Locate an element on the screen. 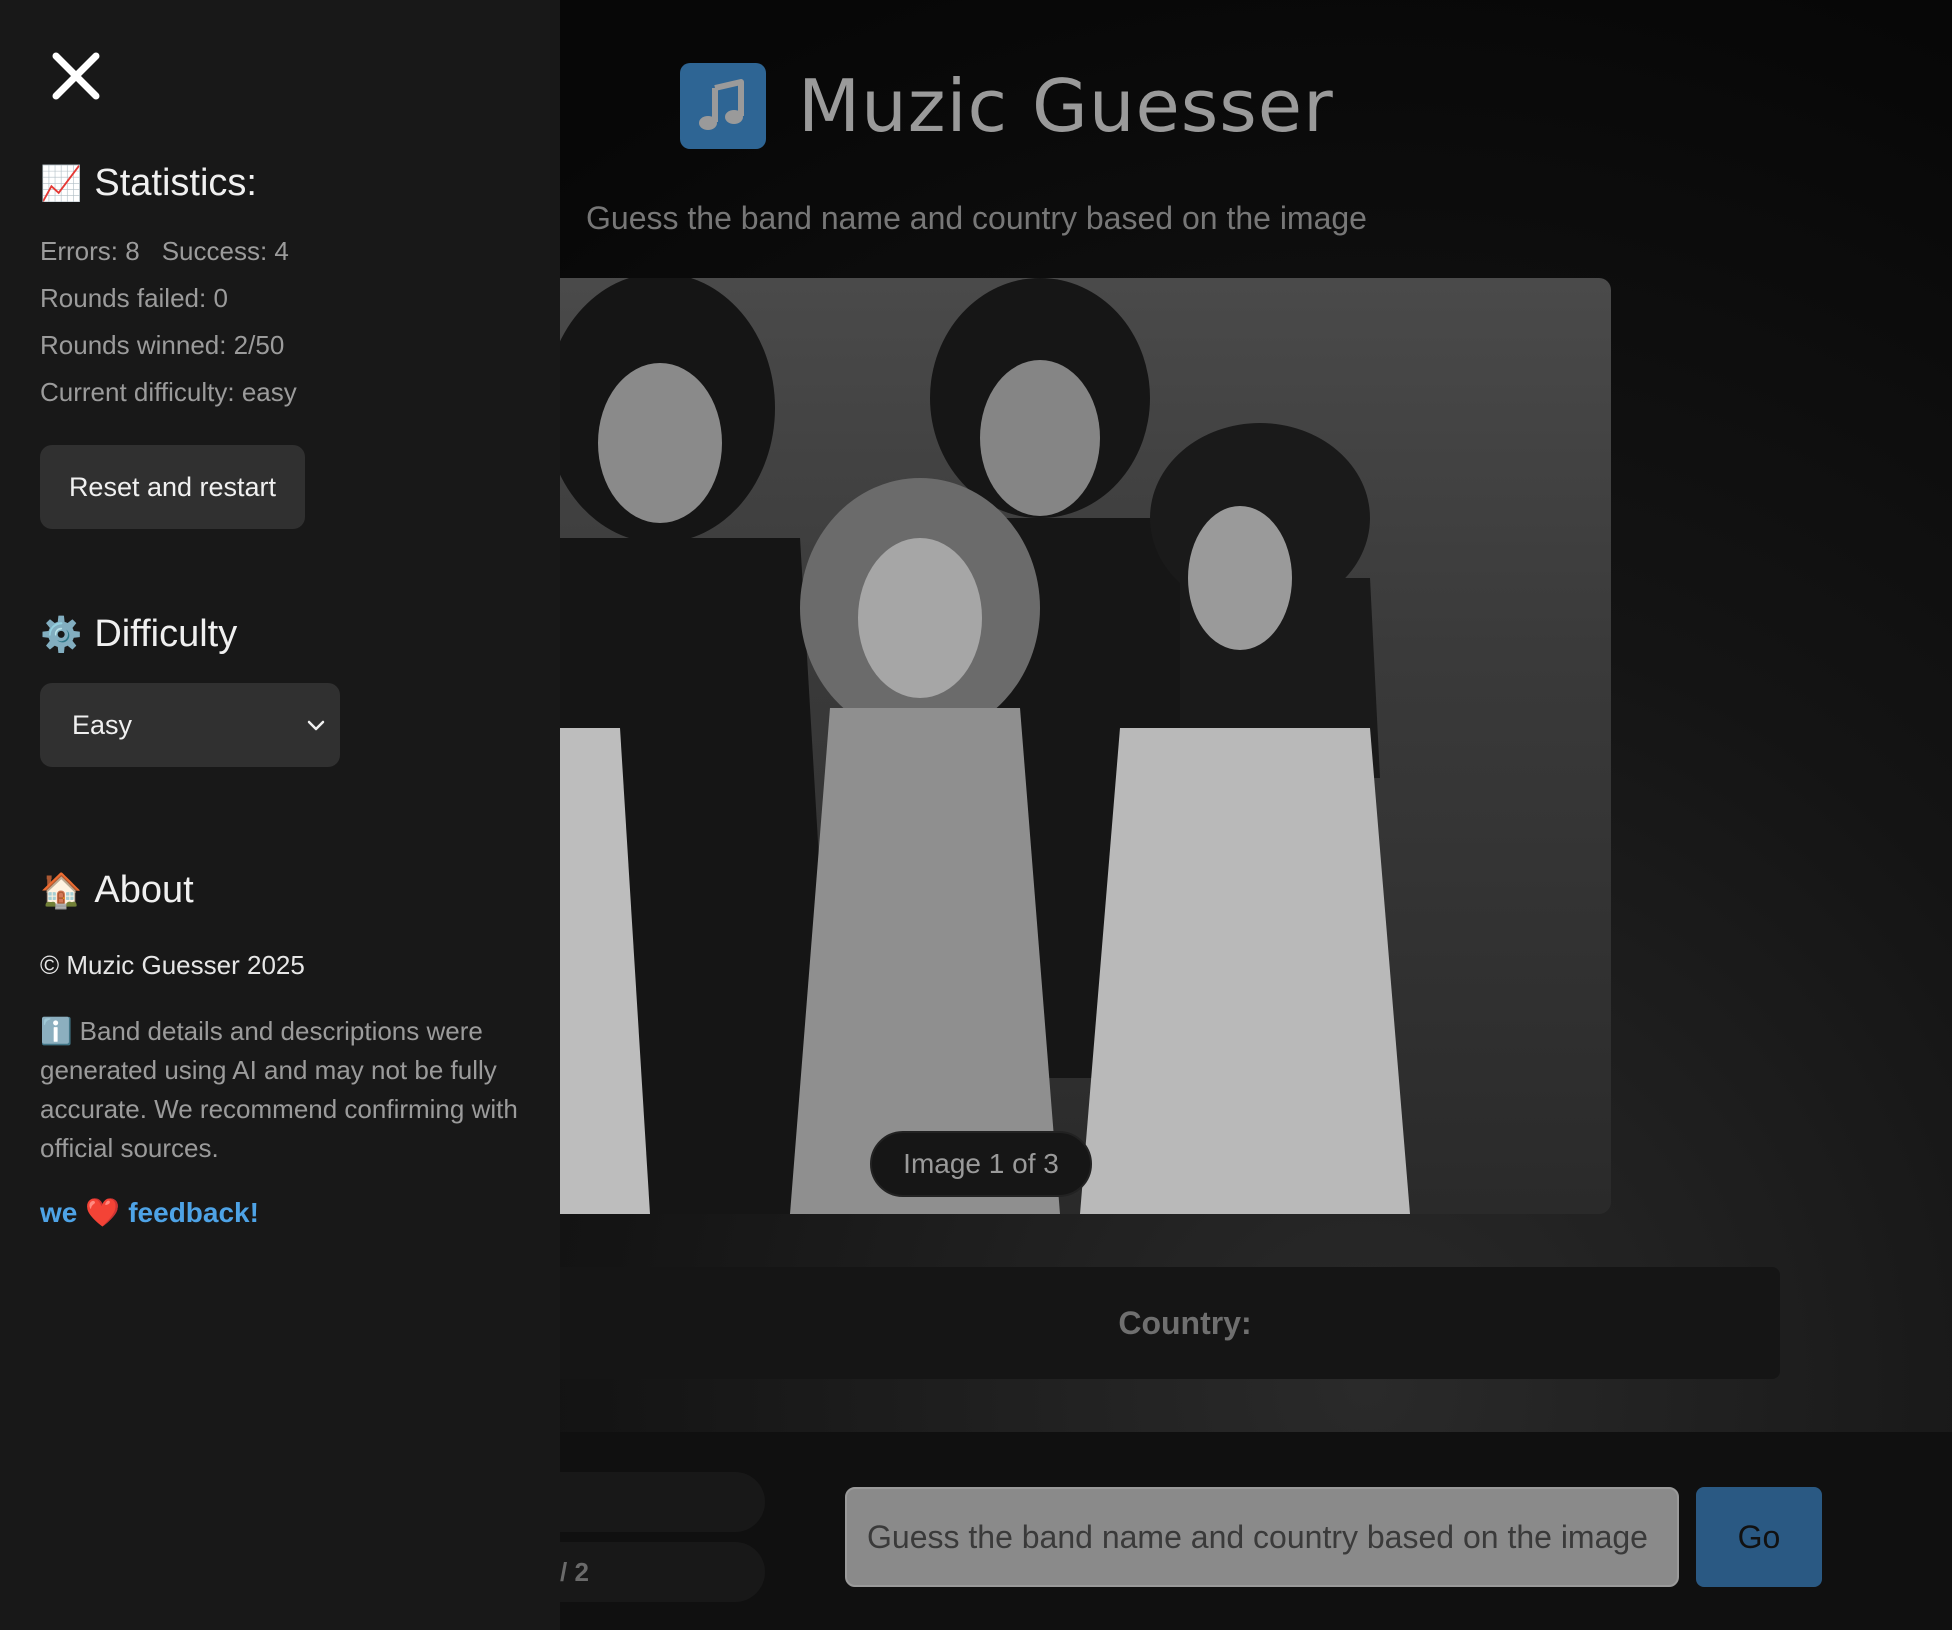 Image resolution: width=1952 pixels, height=1630 pixels. statistics-heading: 📈 Statistics: is located at coordinates (148, 183).